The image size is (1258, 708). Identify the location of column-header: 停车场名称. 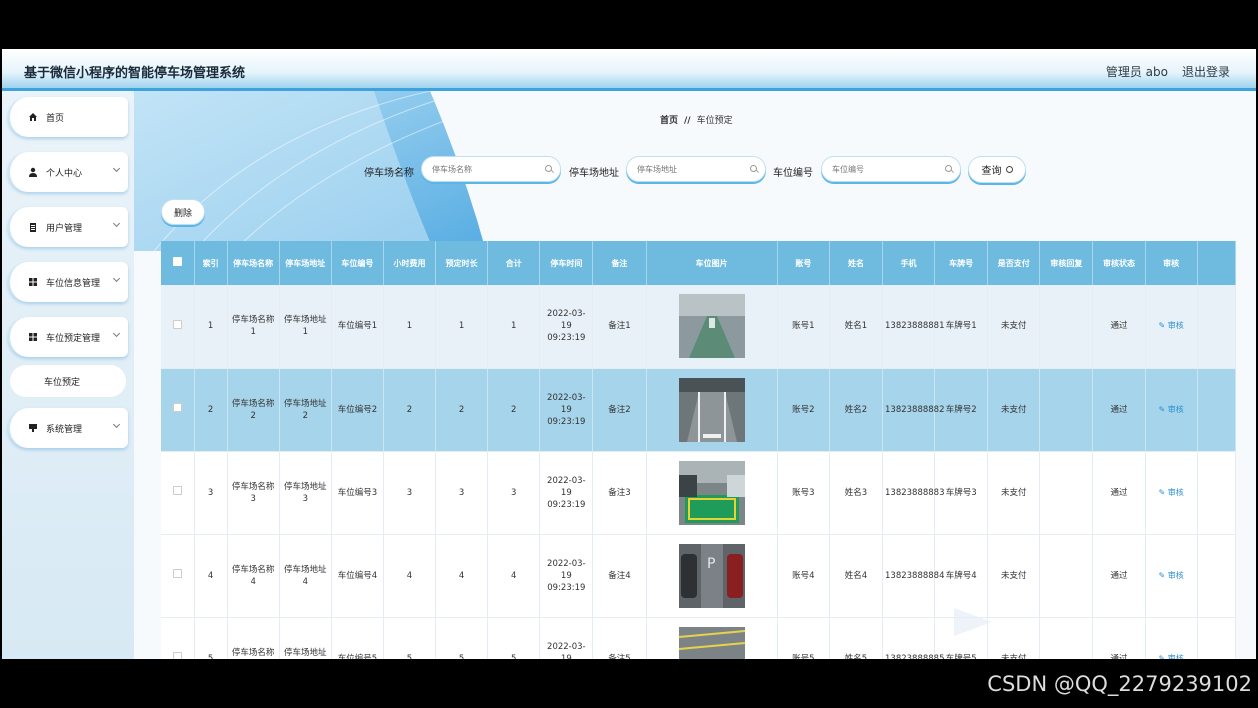
(253, 263).